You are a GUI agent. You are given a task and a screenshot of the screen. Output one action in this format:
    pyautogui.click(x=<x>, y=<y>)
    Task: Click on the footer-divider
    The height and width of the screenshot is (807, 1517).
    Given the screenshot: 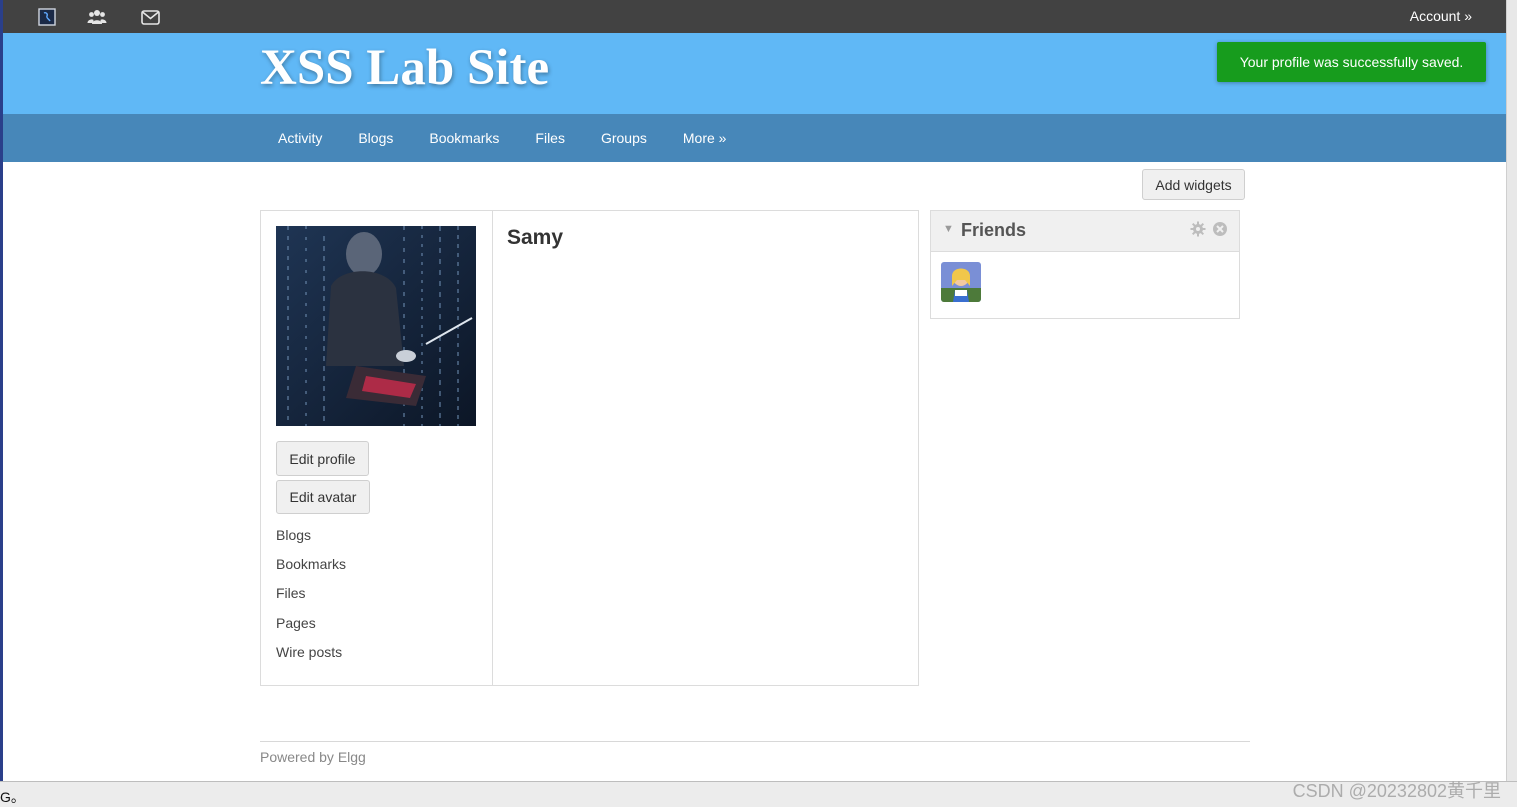 What is the action you would take?
    pyautogui.click(x=755, y=741)
    